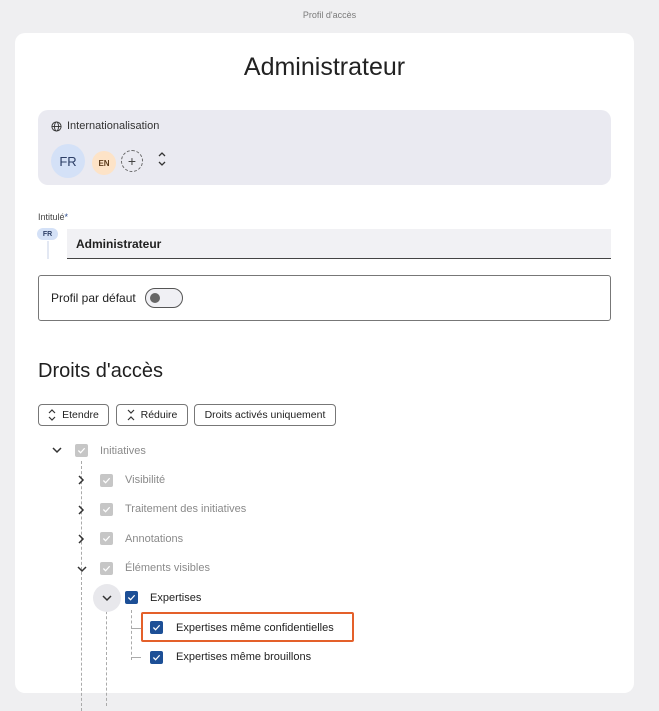  Describe the element at coordinates (81, 450) in the screenshot. I see `checkbox-initiatives` at that location.